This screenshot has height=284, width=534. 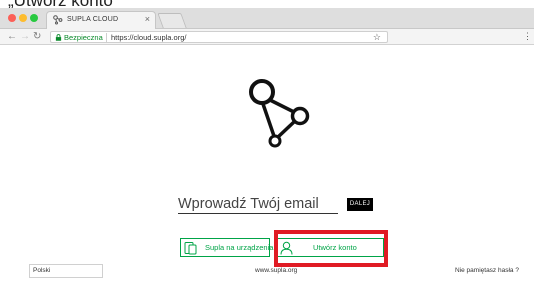 I want to click on maximize-window-icon, so click(x=34, y=18).